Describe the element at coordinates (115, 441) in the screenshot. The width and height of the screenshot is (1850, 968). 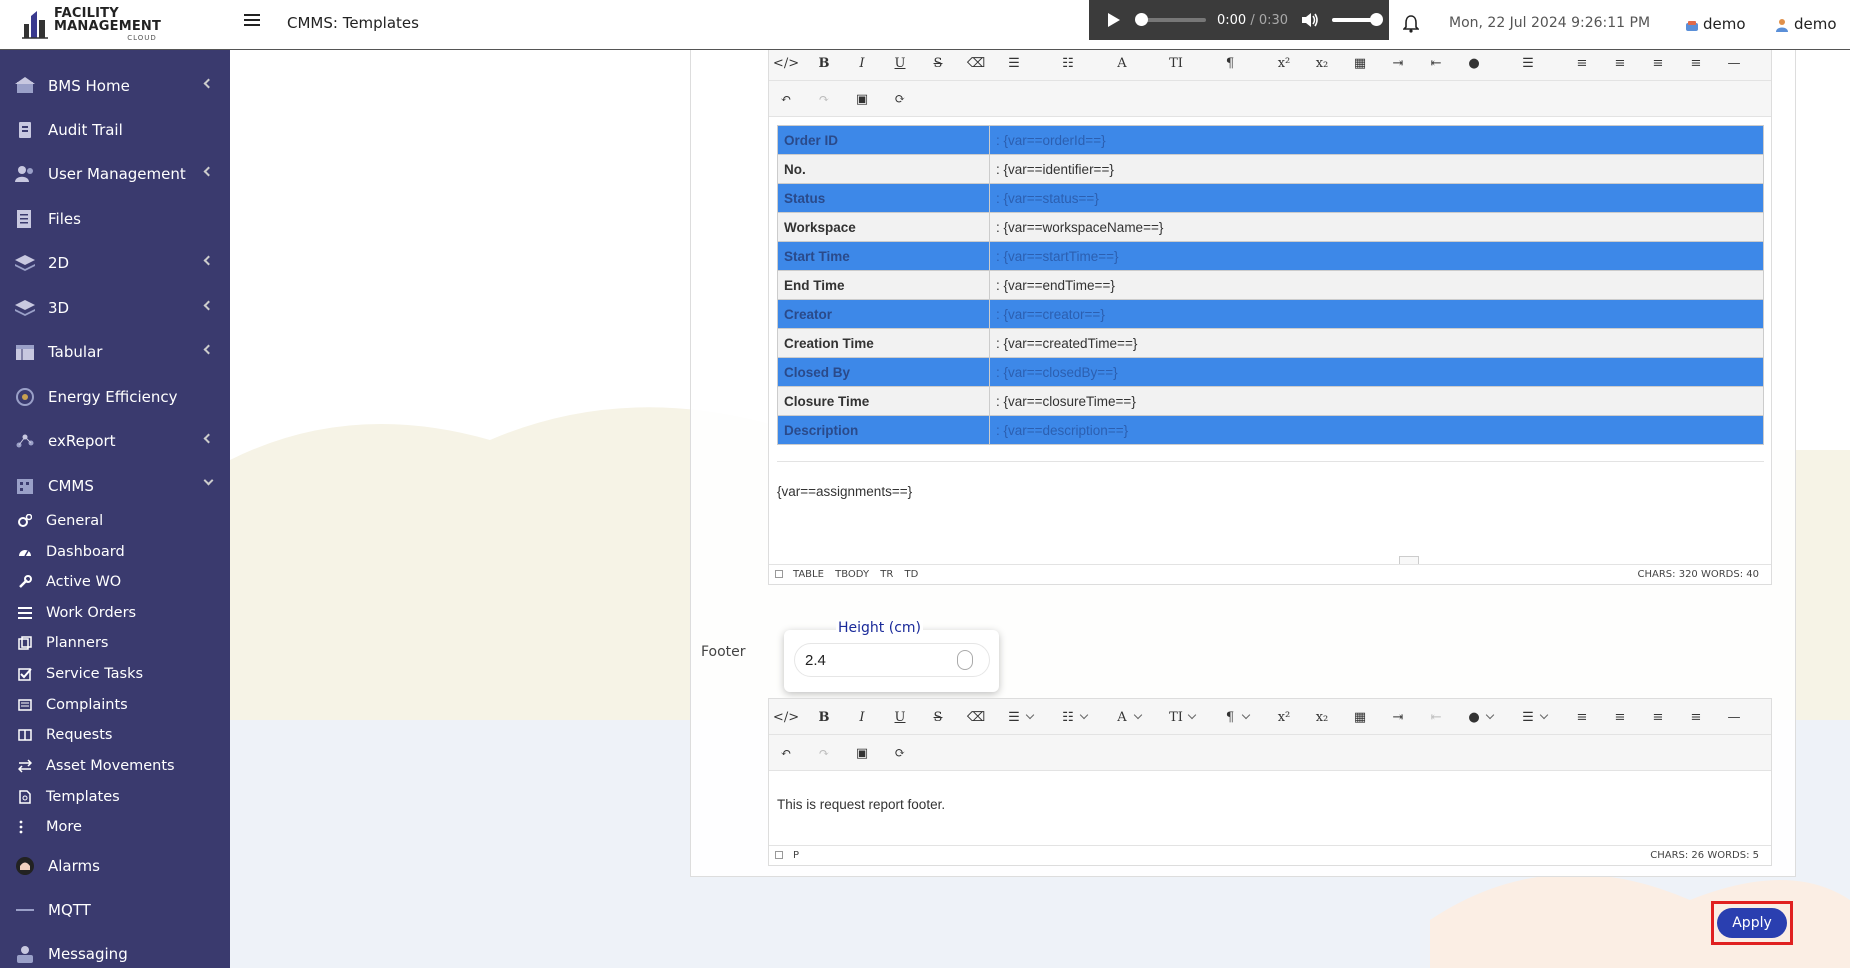
I see `sidebar-item-exreport: exReport` at that location.